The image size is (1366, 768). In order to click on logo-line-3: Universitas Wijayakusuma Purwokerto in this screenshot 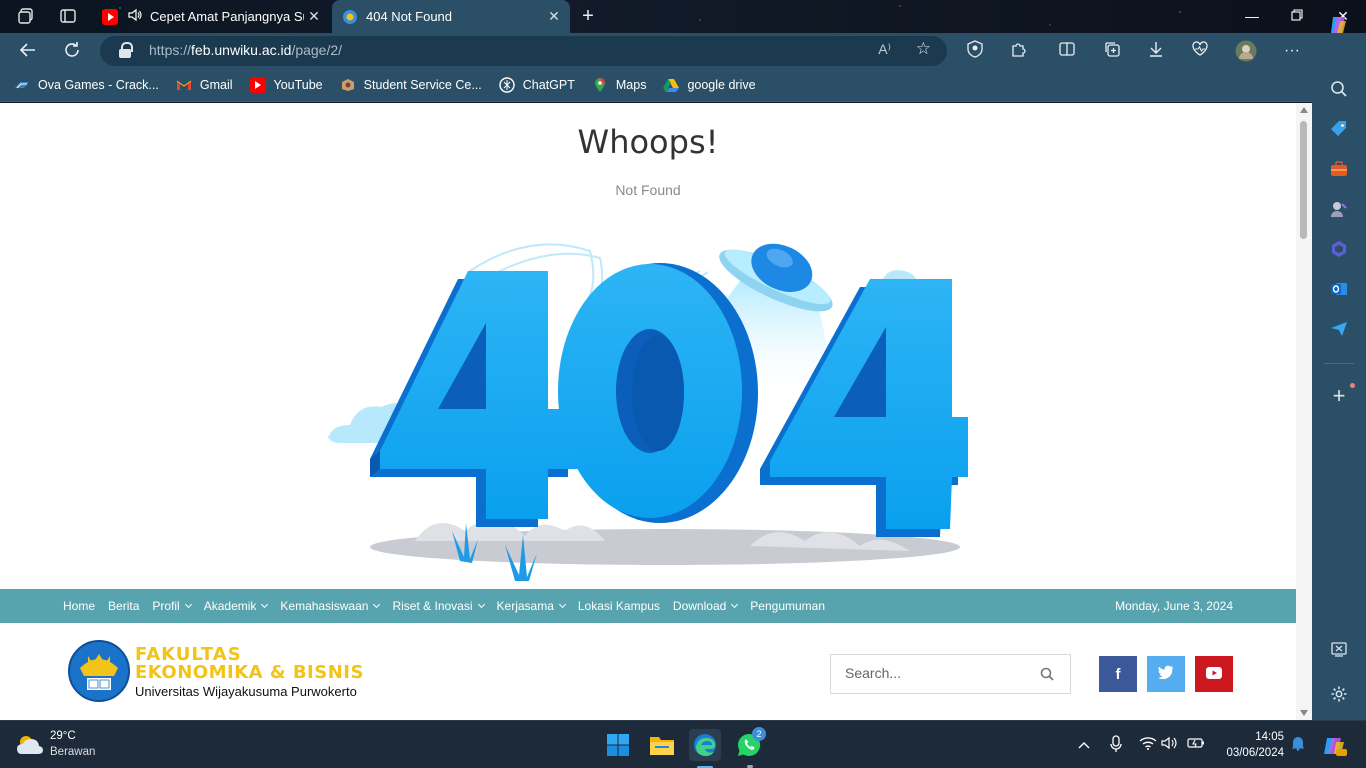, I will do `click(246, 691)`.